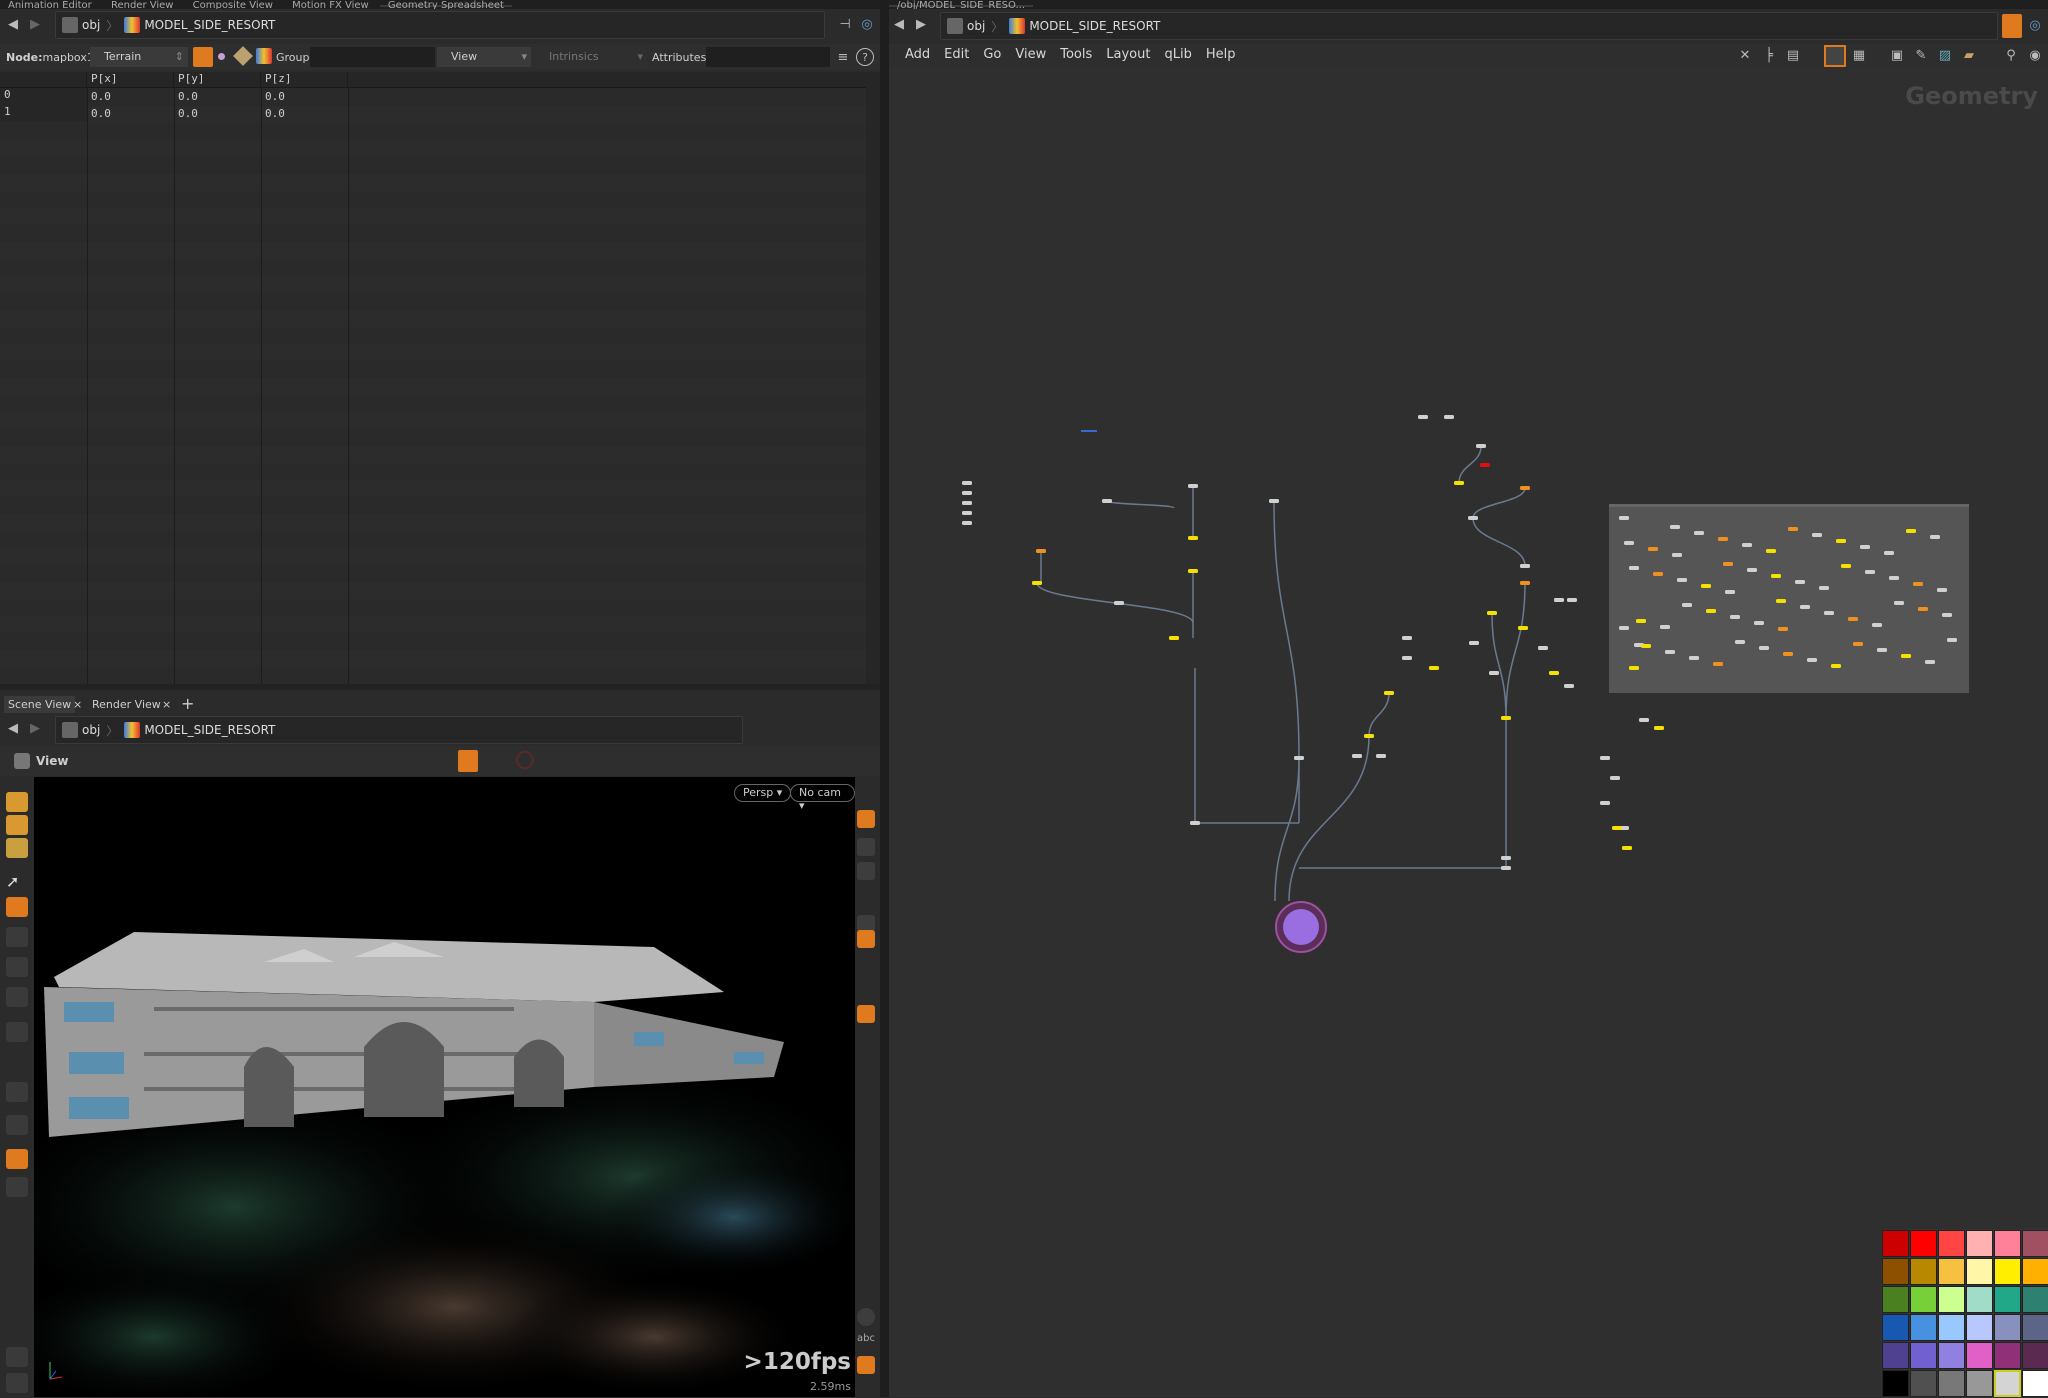 The image size is (2048, 1398). I want to click on parameters-icon: ▣, so click(1897, 55).